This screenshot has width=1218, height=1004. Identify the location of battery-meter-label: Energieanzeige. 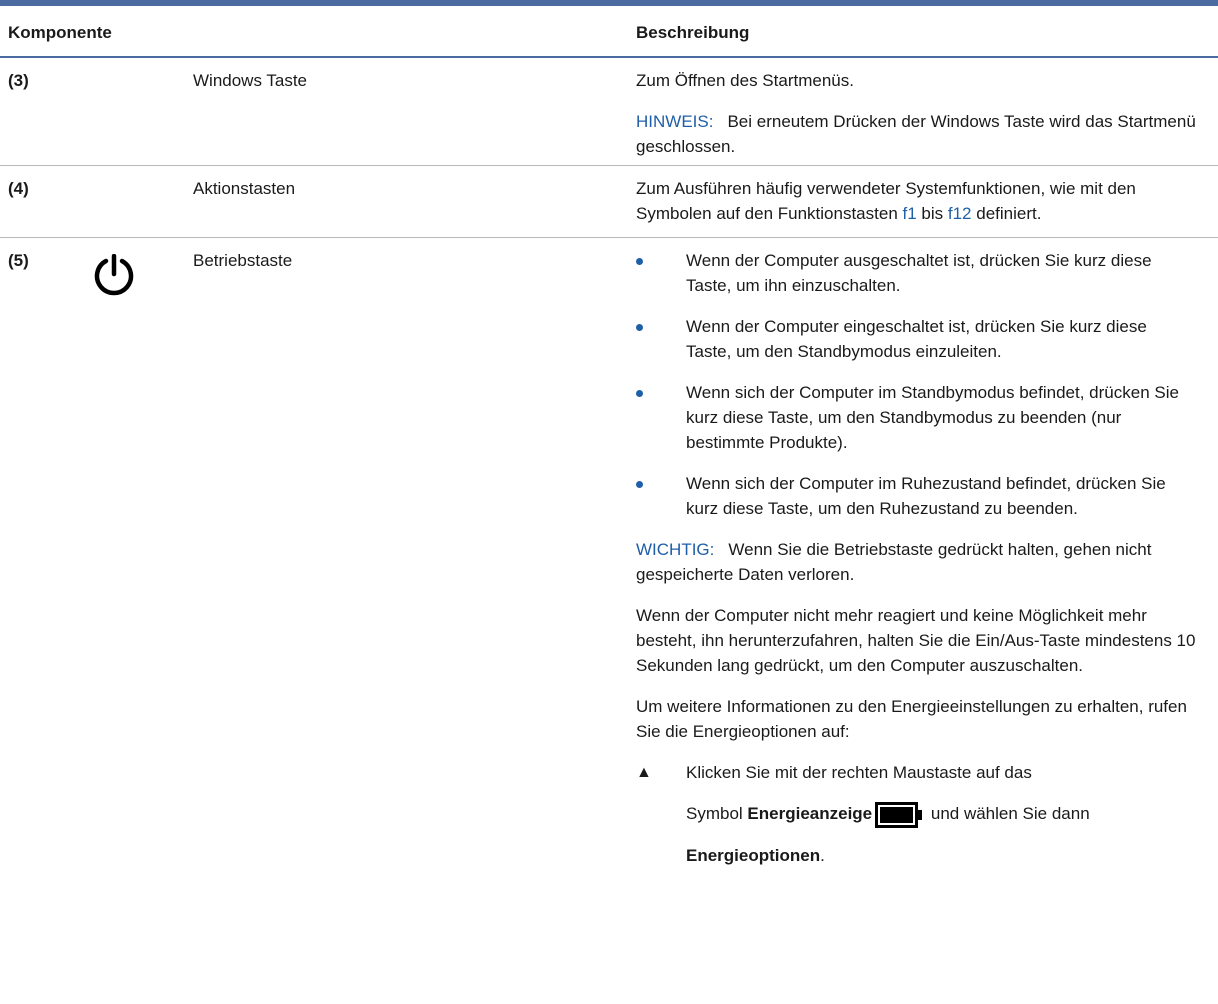
(810, 813).